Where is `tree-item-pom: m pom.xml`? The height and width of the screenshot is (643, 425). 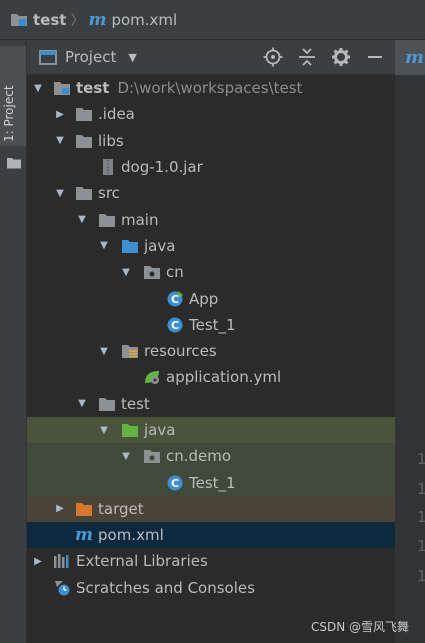
tree-item-pom: m pom.xml is located at coordinates (211, 535).